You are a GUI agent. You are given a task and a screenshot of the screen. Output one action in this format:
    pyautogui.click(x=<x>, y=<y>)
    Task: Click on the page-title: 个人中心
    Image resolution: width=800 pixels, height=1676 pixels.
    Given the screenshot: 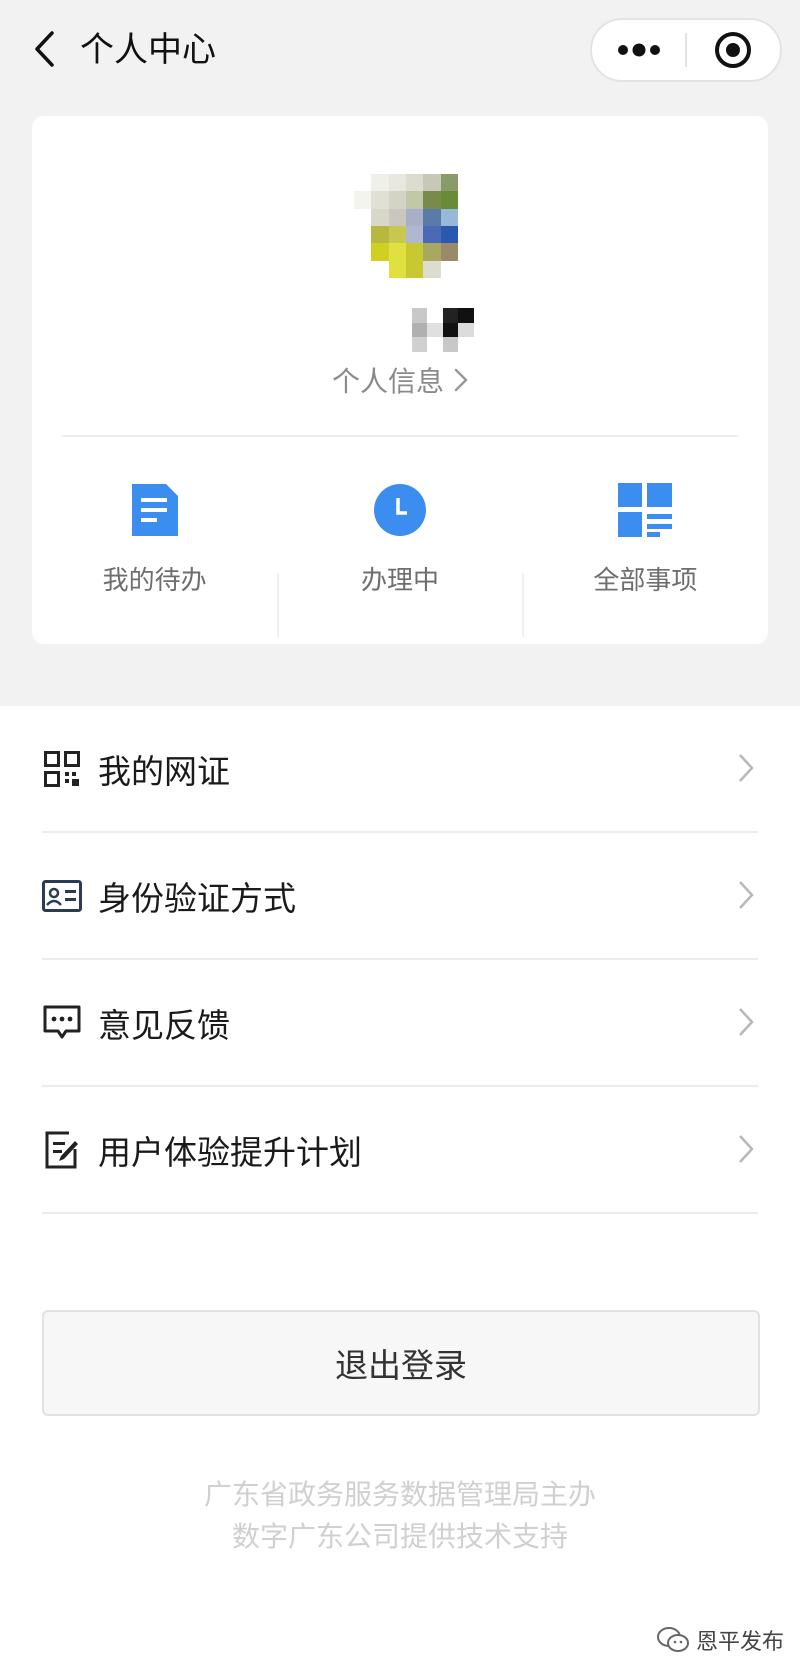 What is the action you would take?
    pyautogui.click(x=148, y=50)
    